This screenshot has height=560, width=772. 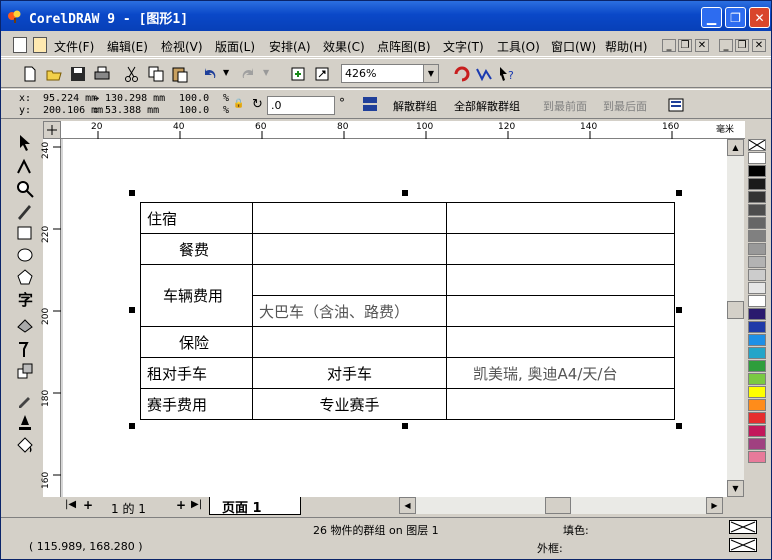 What do you see at coordinates (127, 46) in the screenshot?
I see `menu-edit: 编辑(E)` at bounding box center [127, 46].